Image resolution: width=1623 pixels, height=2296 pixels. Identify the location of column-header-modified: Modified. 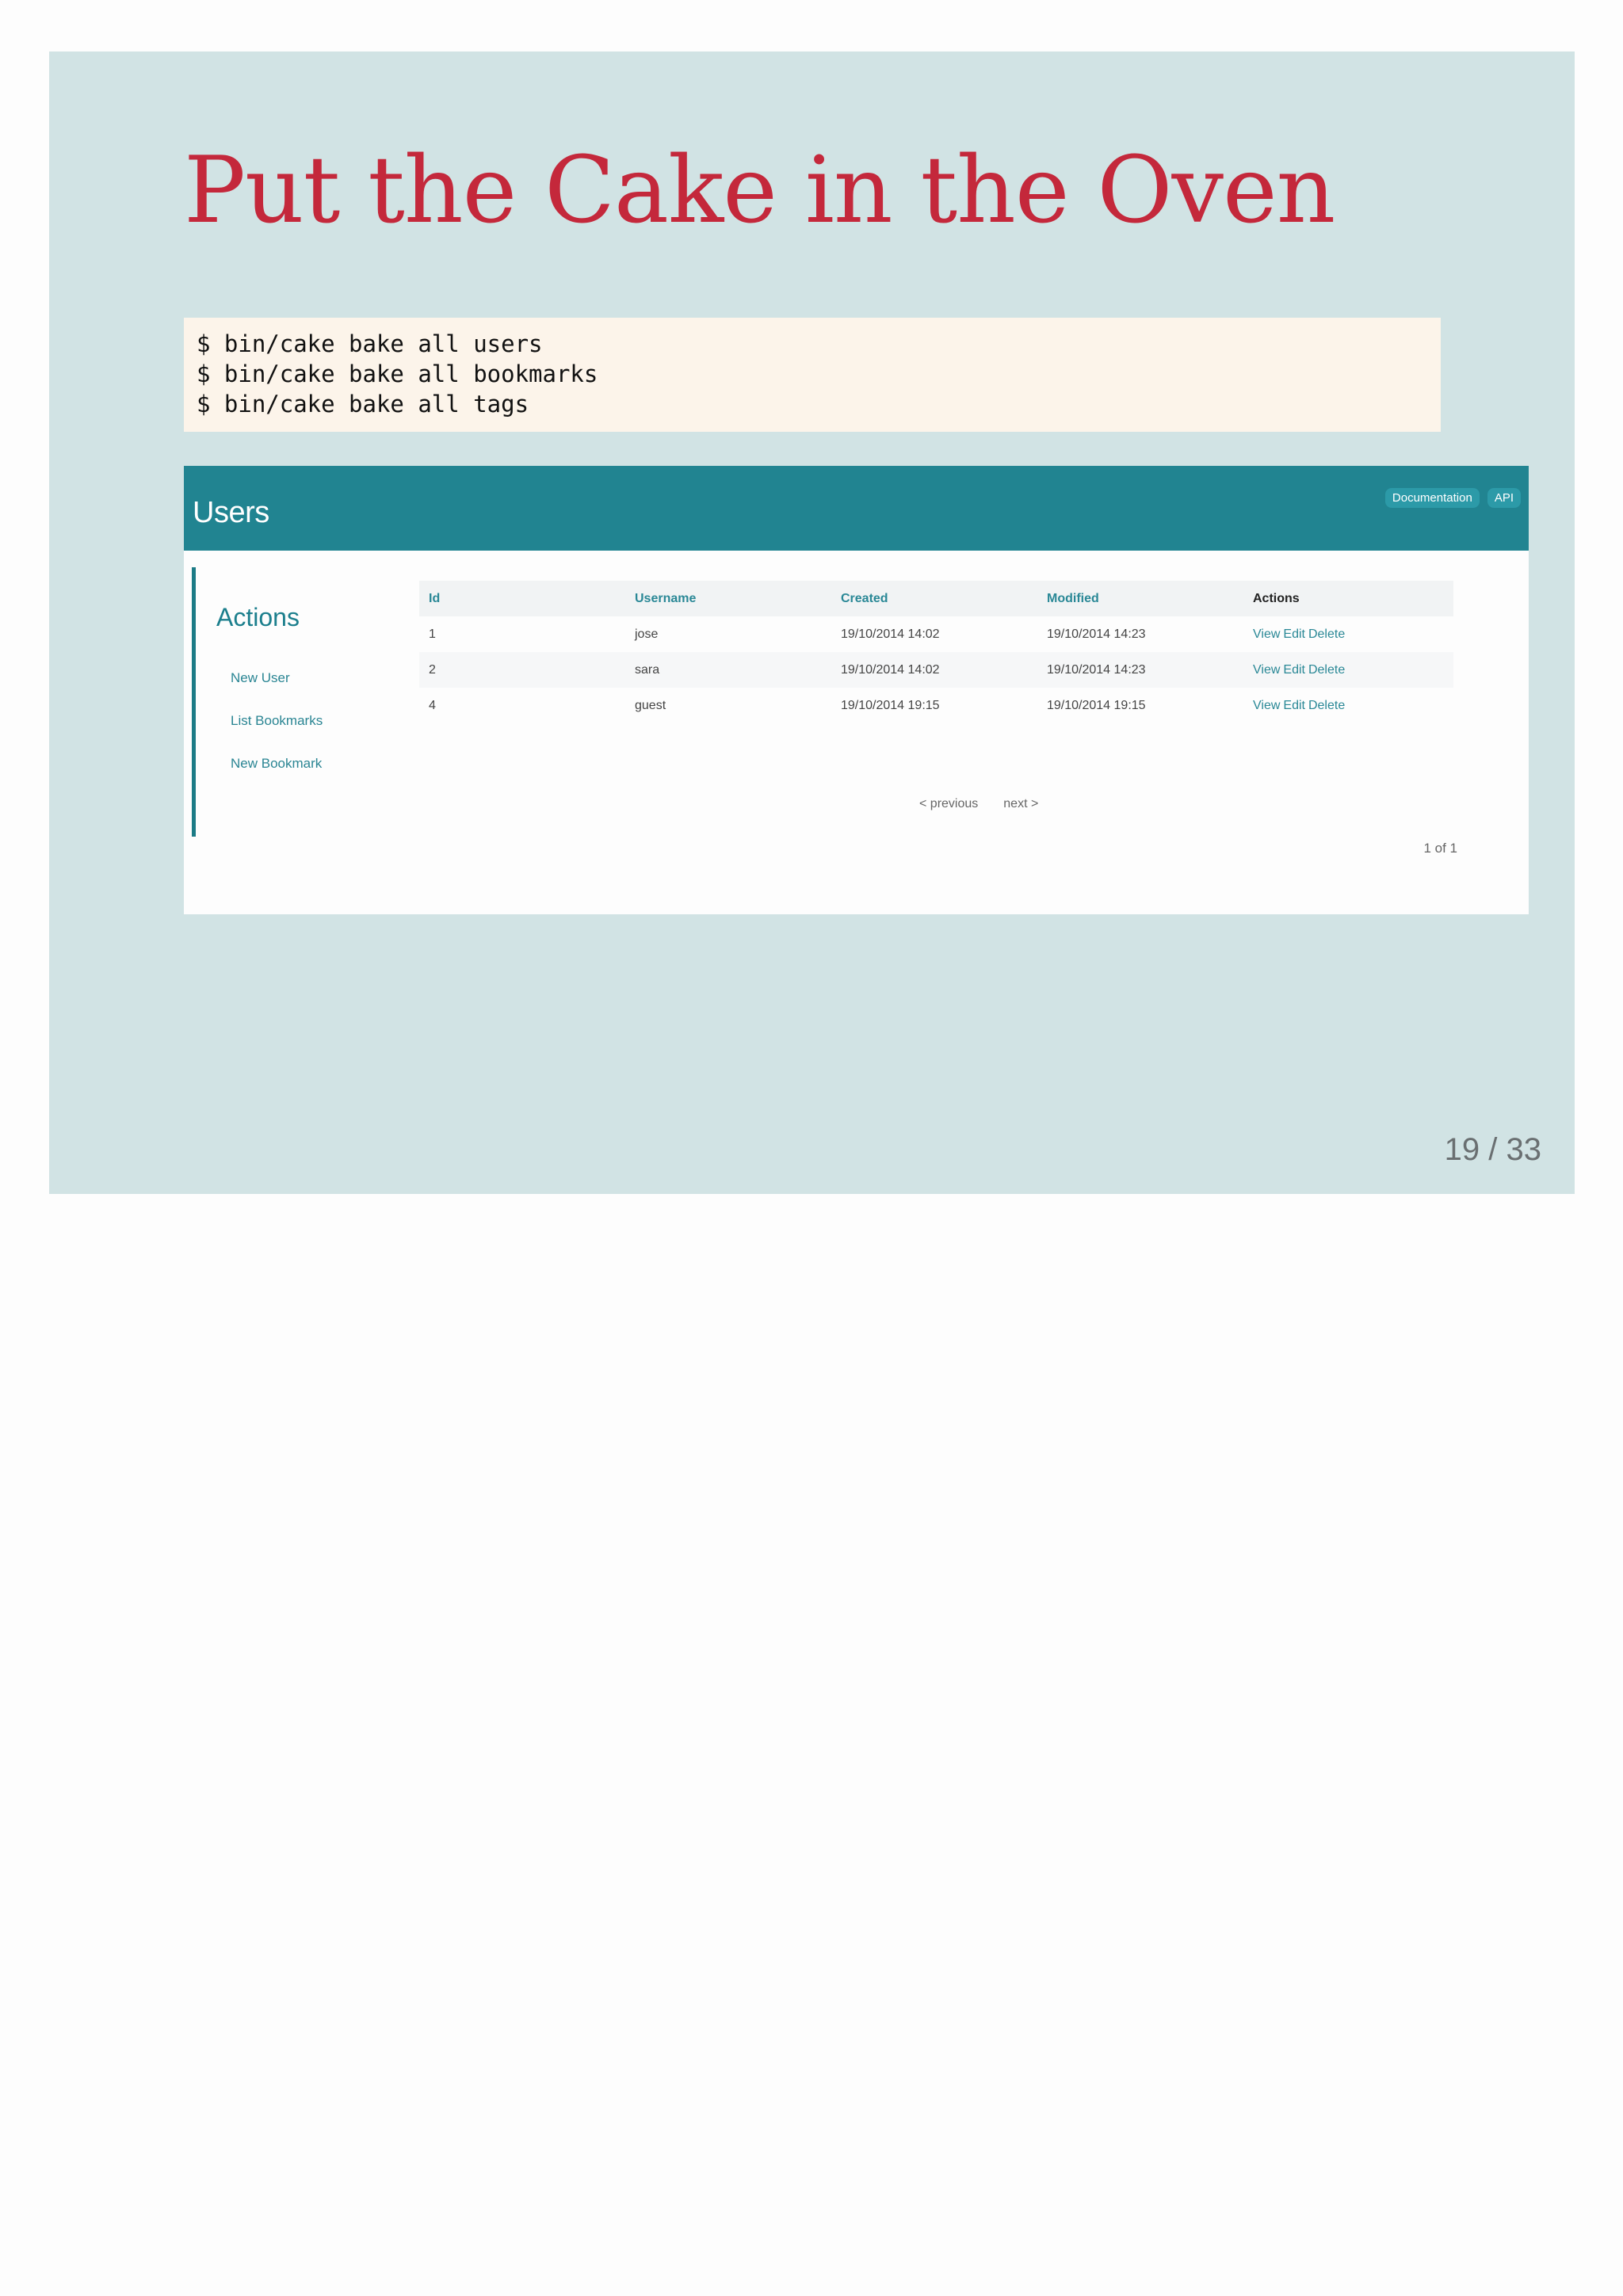
(1140, 598).